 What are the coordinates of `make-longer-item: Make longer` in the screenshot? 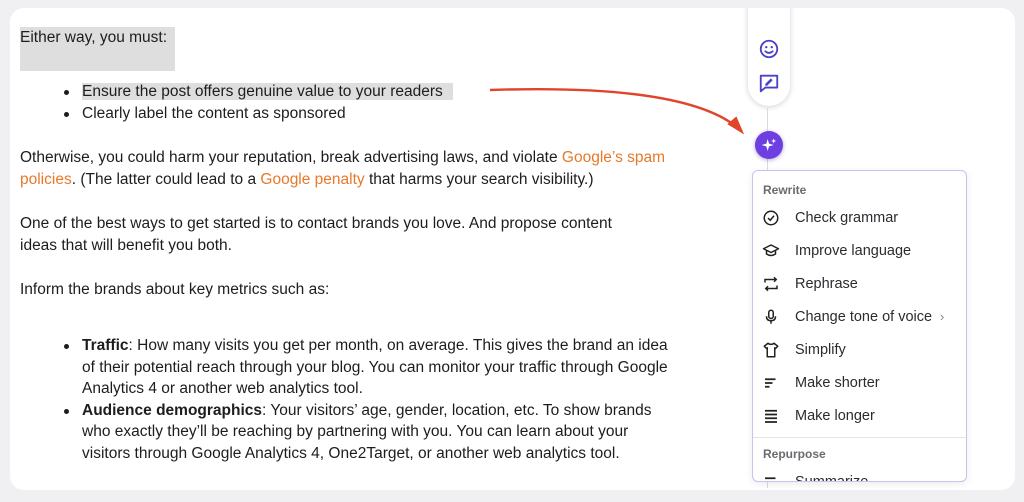 It's located at (859, 415).